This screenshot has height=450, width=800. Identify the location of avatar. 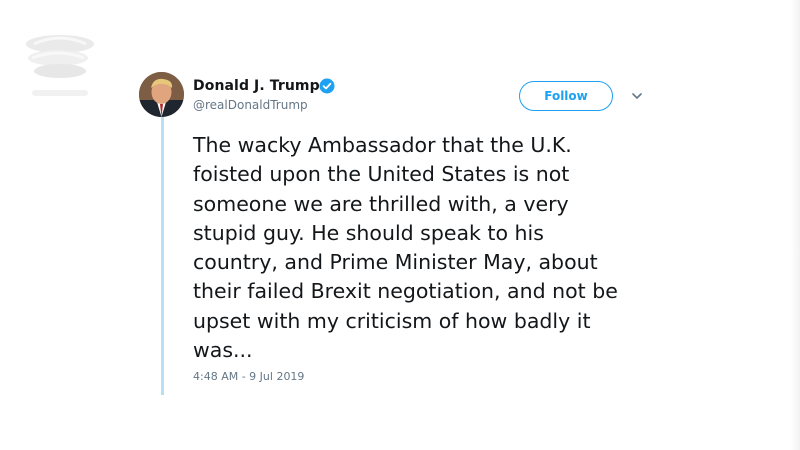
(161, 94).